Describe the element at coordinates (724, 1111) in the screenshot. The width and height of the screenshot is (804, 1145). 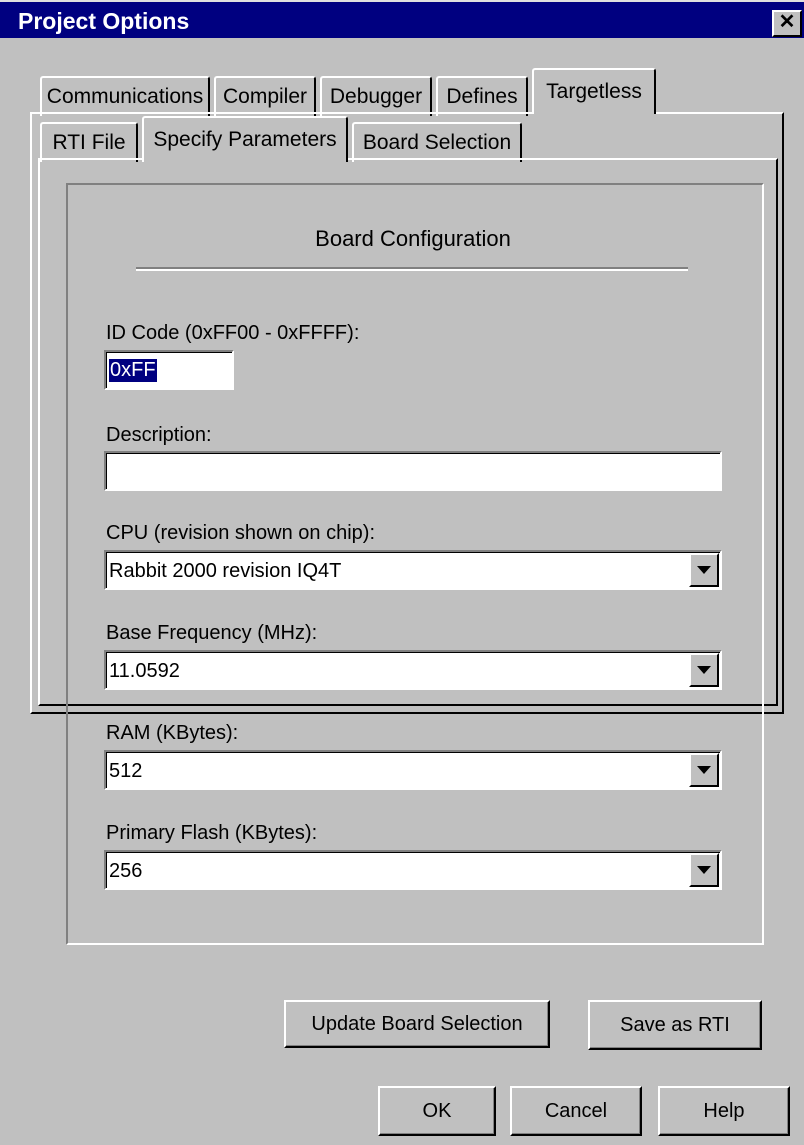
I see `help-button: Help` at that location.